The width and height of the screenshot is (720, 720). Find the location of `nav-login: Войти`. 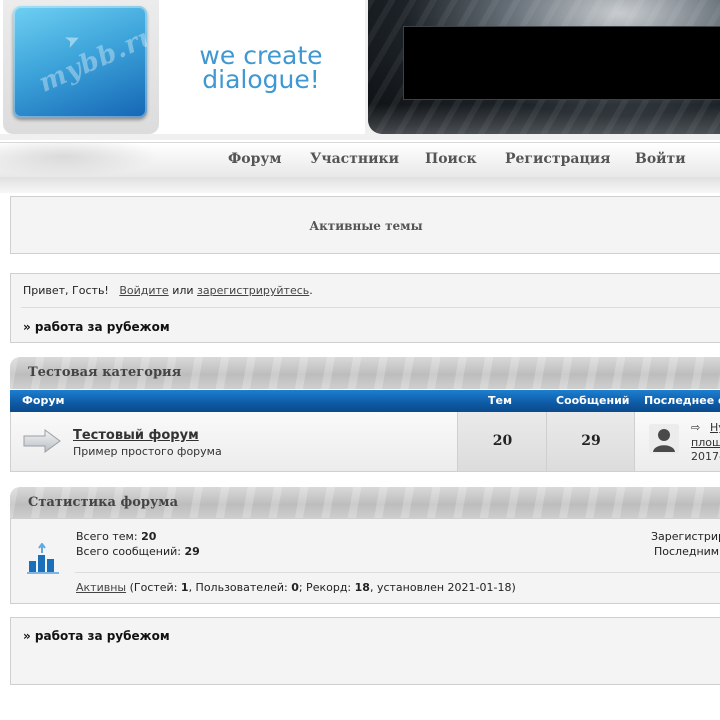

nav-login: Войти is located at coordinates (660, 159).